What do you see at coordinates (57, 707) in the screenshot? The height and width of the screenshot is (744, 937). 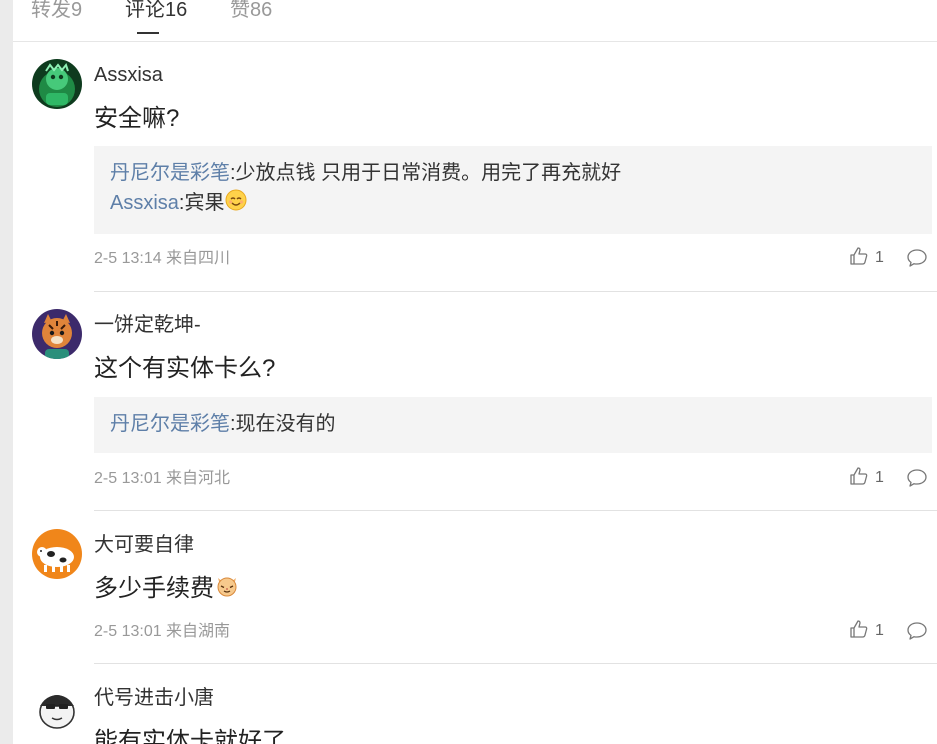 I see `avatar: 帅哥` at bounding box center [57, 707].